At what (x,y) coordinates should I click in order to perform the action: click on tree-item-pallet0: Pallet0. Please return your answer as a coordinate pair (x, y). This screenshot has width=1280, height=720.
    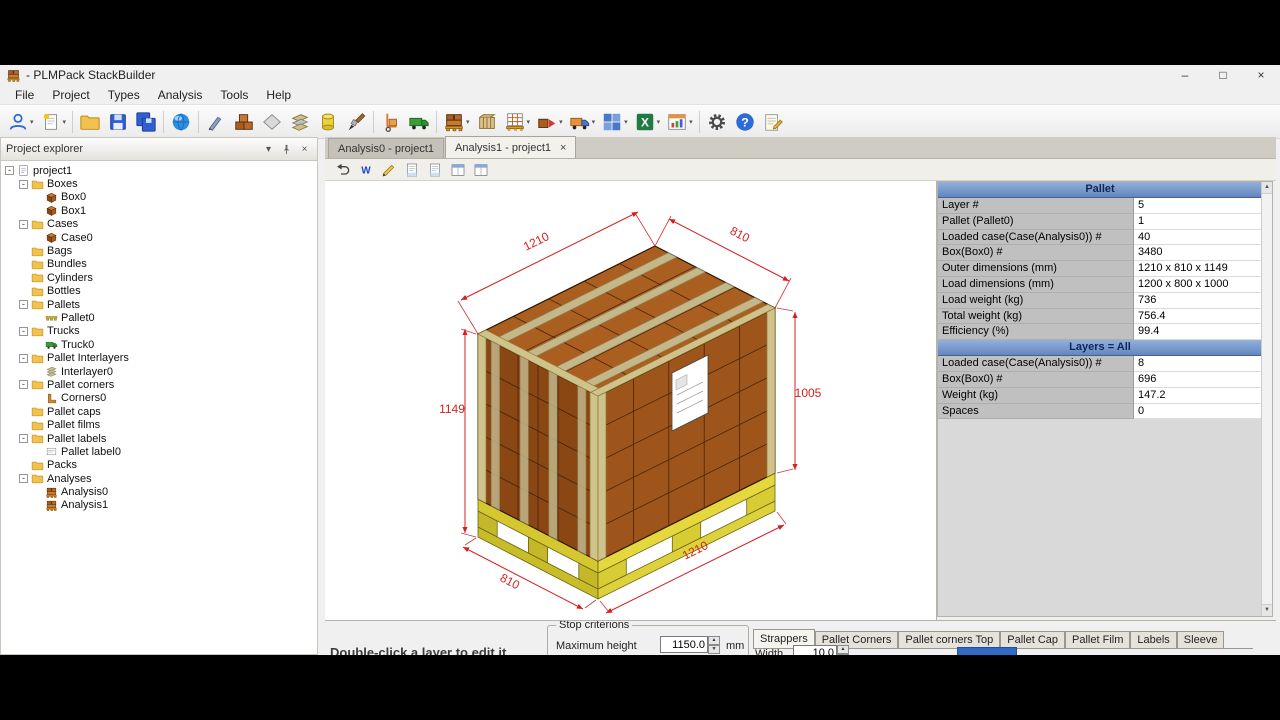
    Looking at the image, I should click on (159, 317).